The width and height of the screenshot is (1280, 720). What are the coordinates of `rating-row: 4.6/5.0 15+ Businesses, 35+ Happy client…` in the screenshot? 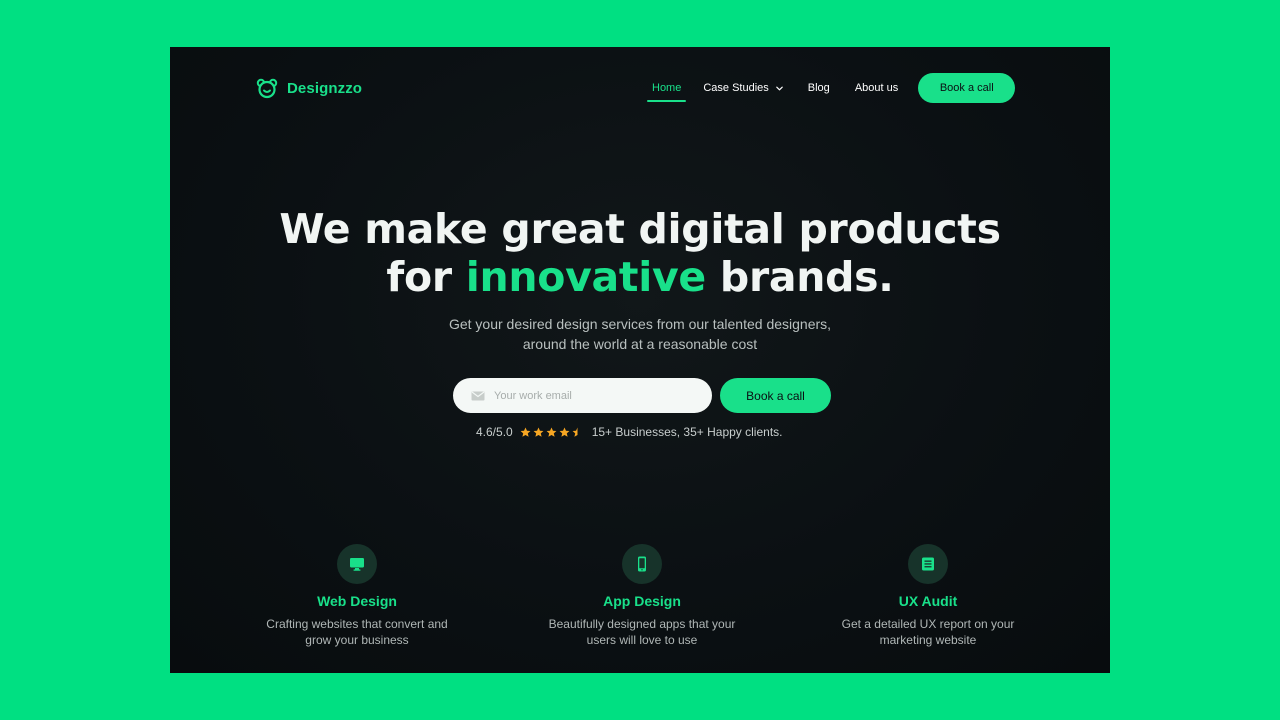 It's located at (629, 432).